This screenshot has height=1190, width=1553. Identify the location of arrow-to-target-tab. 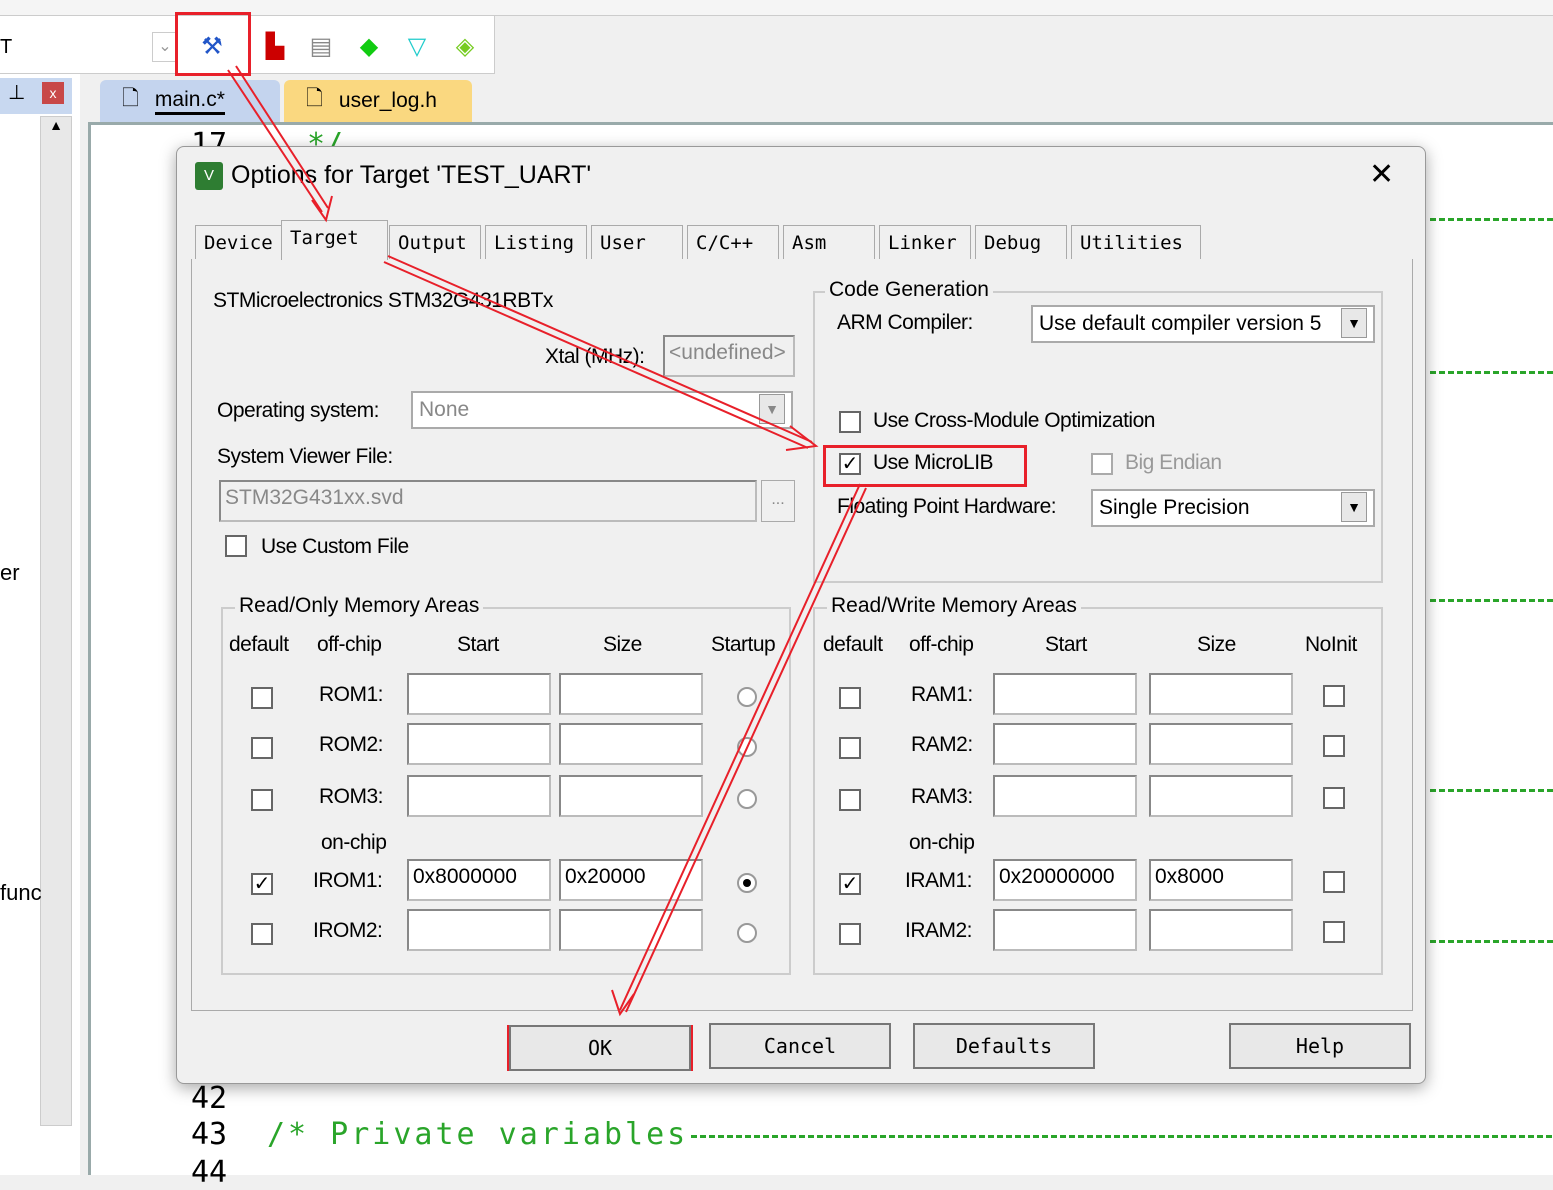
(278, 139).